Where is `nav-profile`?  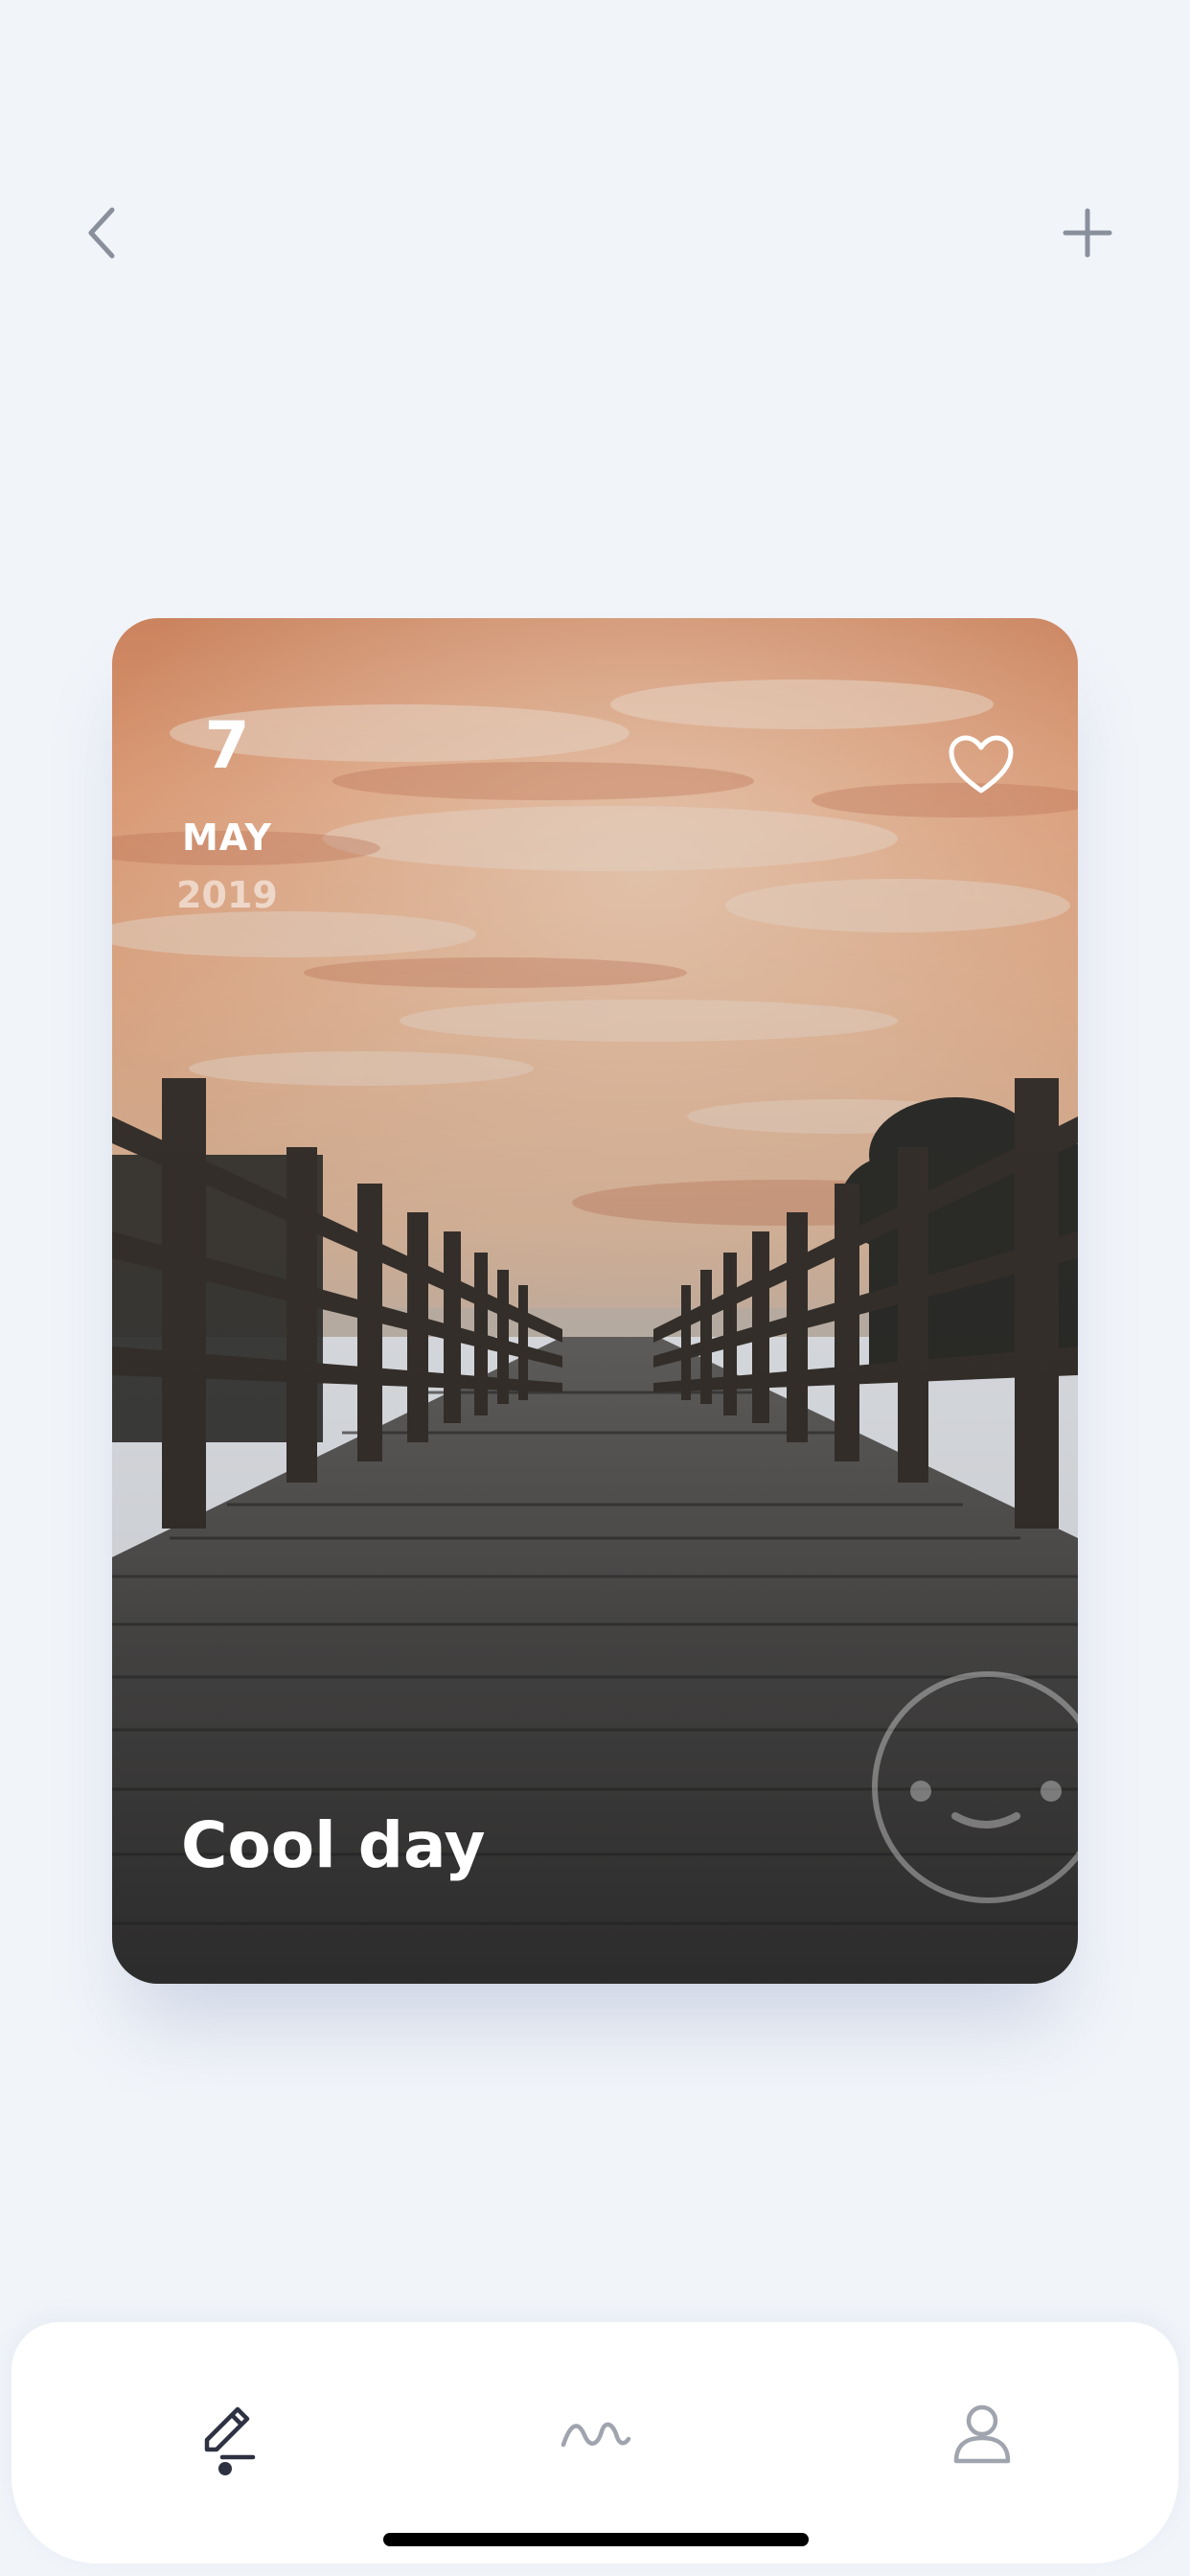 nav-profile is located at coordinates (982, 2437).